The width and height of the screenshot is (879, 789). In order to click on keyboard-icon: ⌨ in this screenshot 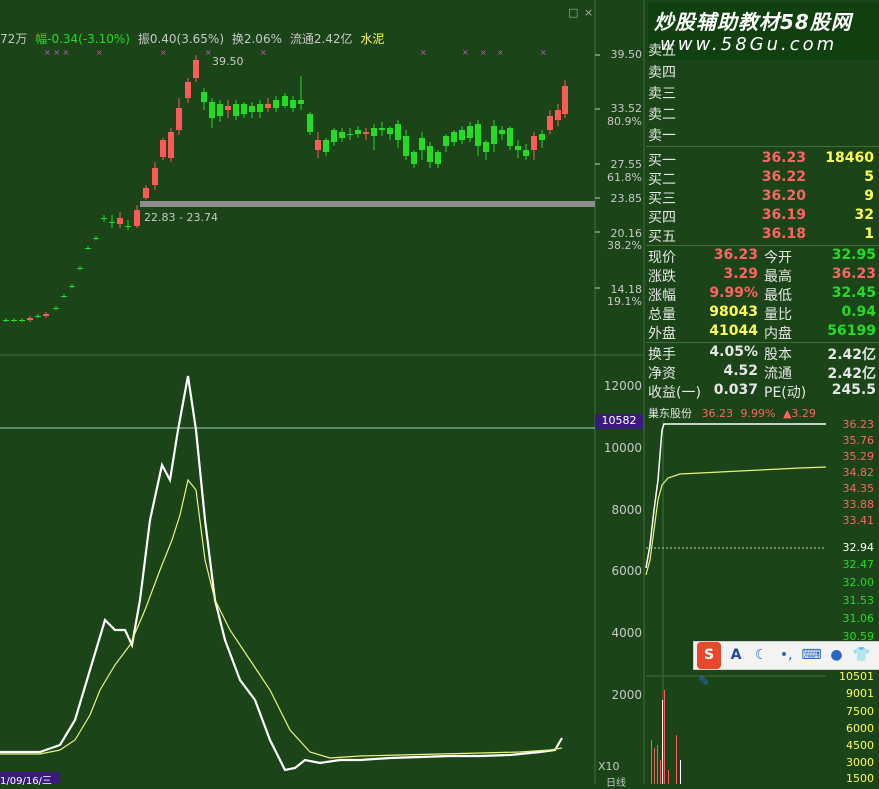, I will do `click(811, 655)`.